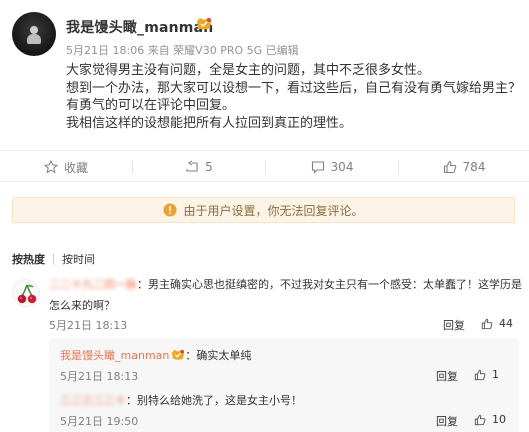  Describe the element at coordinates (170, 210) in the screenshot. I see `warning-icon` at that location.